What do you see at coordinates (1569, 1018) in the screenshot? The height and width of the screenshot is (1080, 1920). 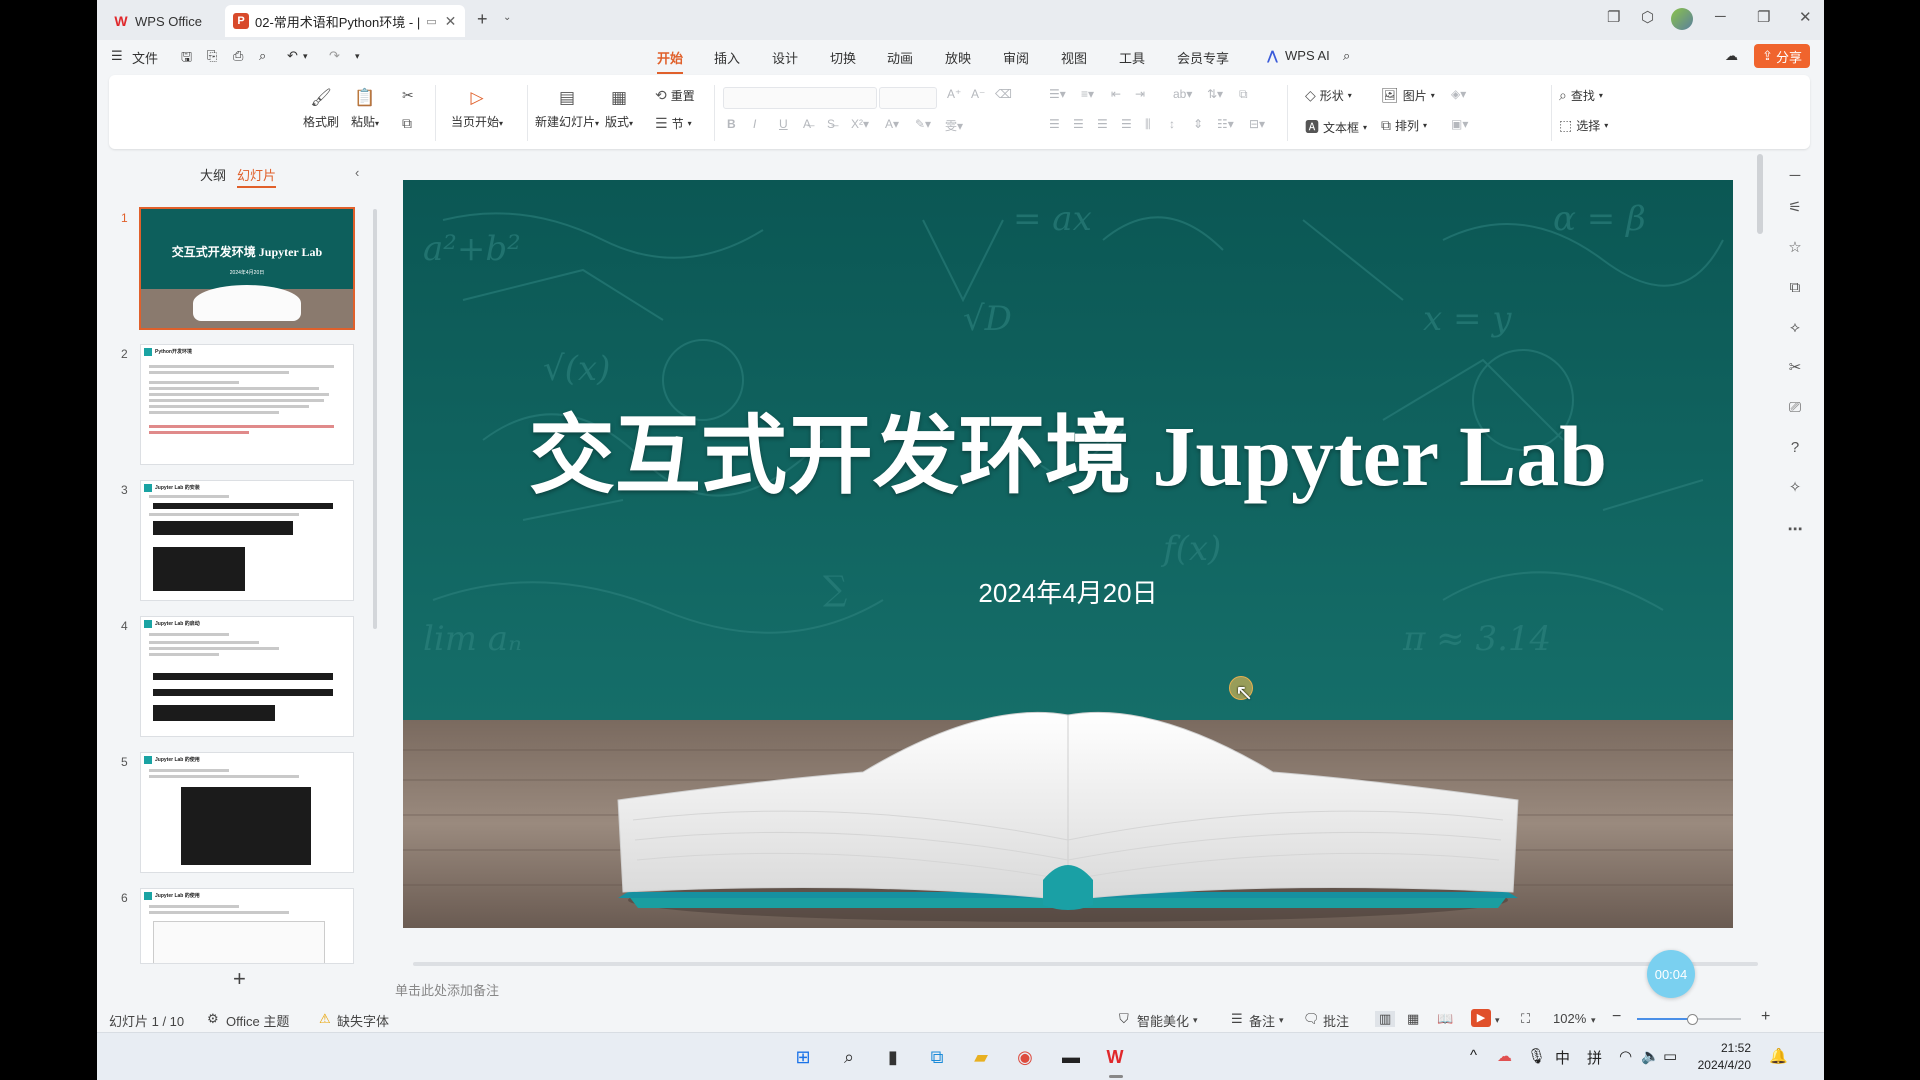 I see `zoom-level: 102%` at bounding box center [1569, 1018].